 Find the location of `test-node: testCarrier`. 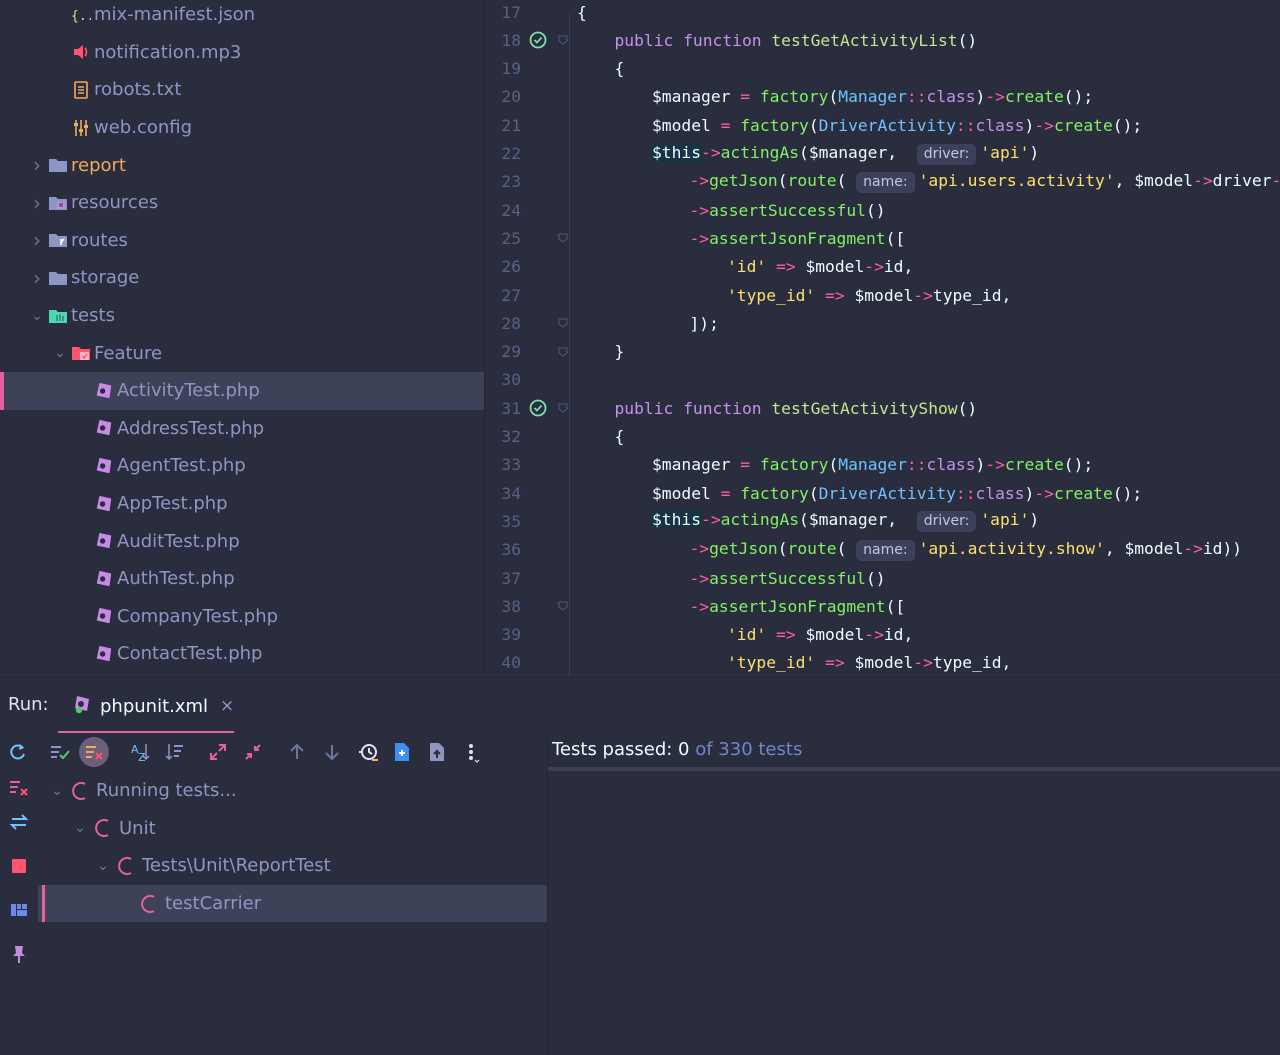

test-node: testCarrier is located at coordinates (292, 903).